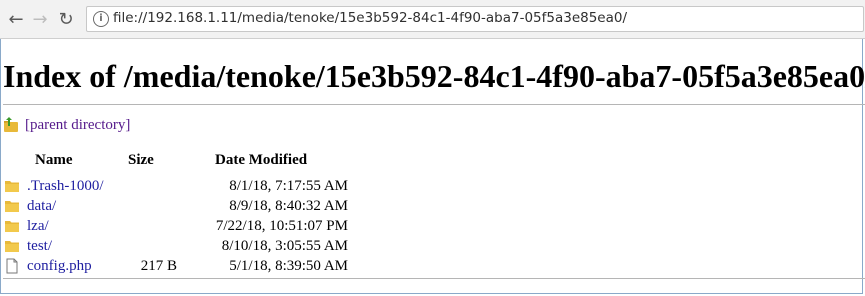  Describe the element at coordinates (141, 162) in the screenshot. I see `column-header-size: Size` at that location.